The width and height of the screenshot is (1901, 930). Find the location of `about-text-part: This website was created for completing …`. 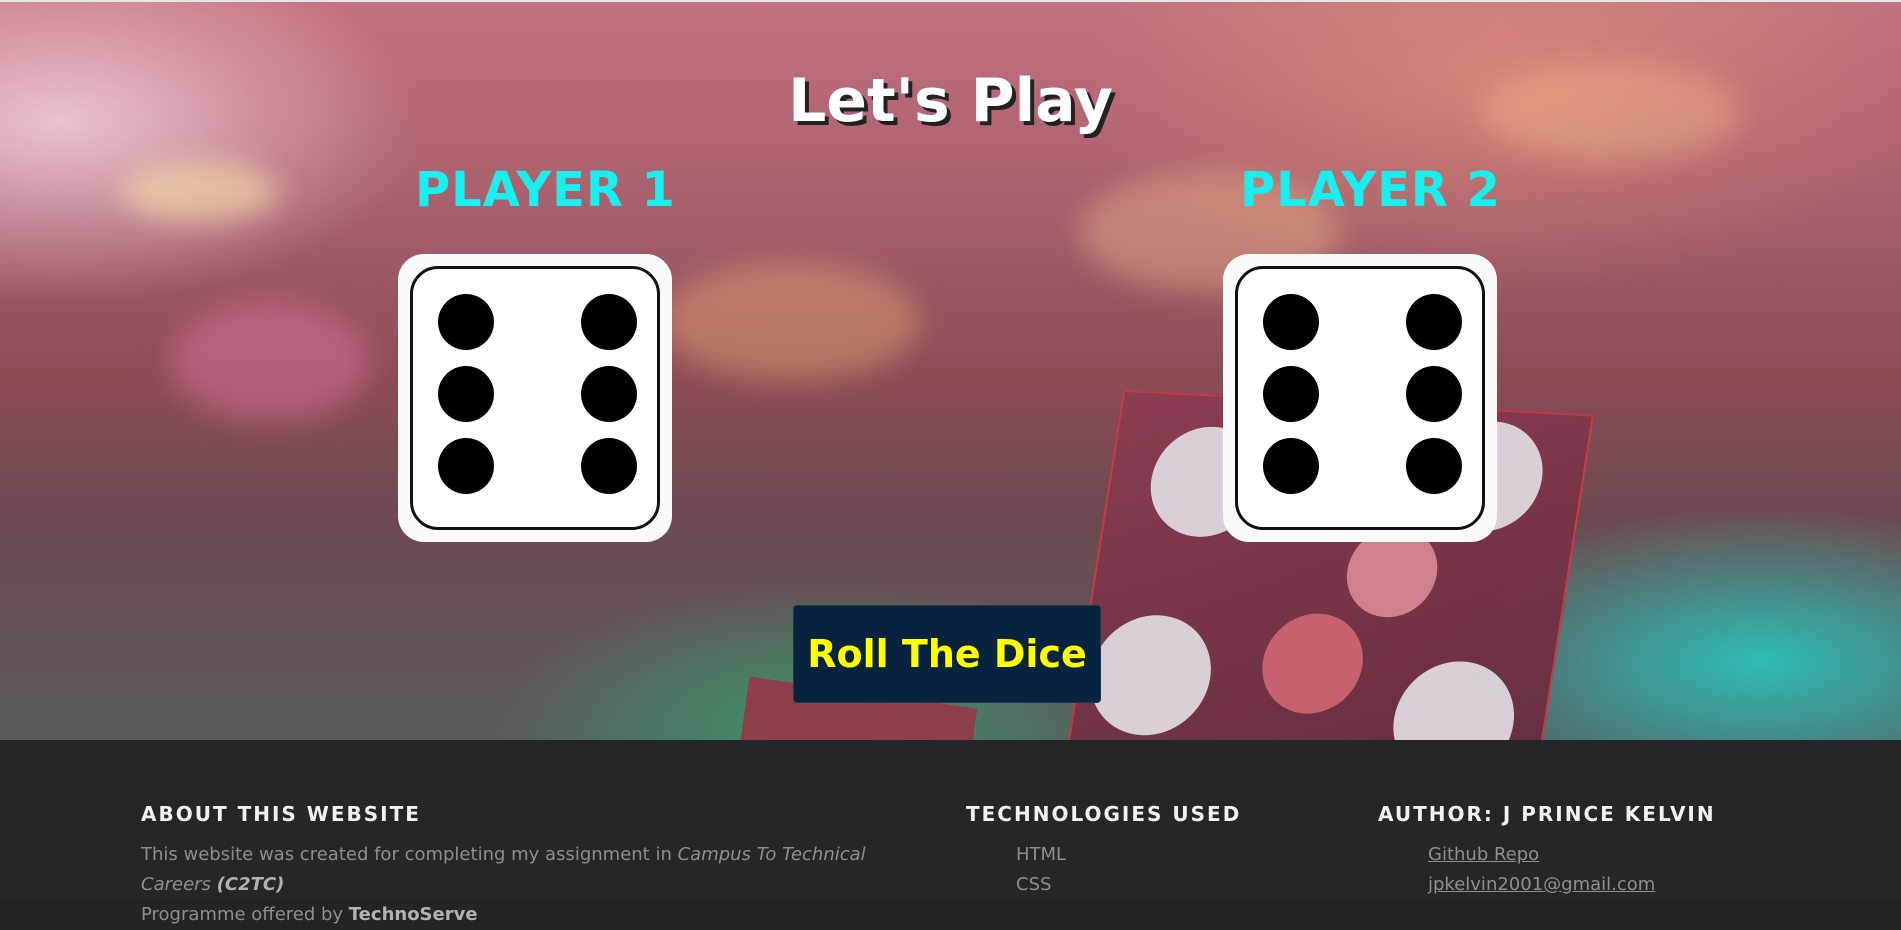

about-text-part: This website was created for completing … is located at coordinates (409, 854).